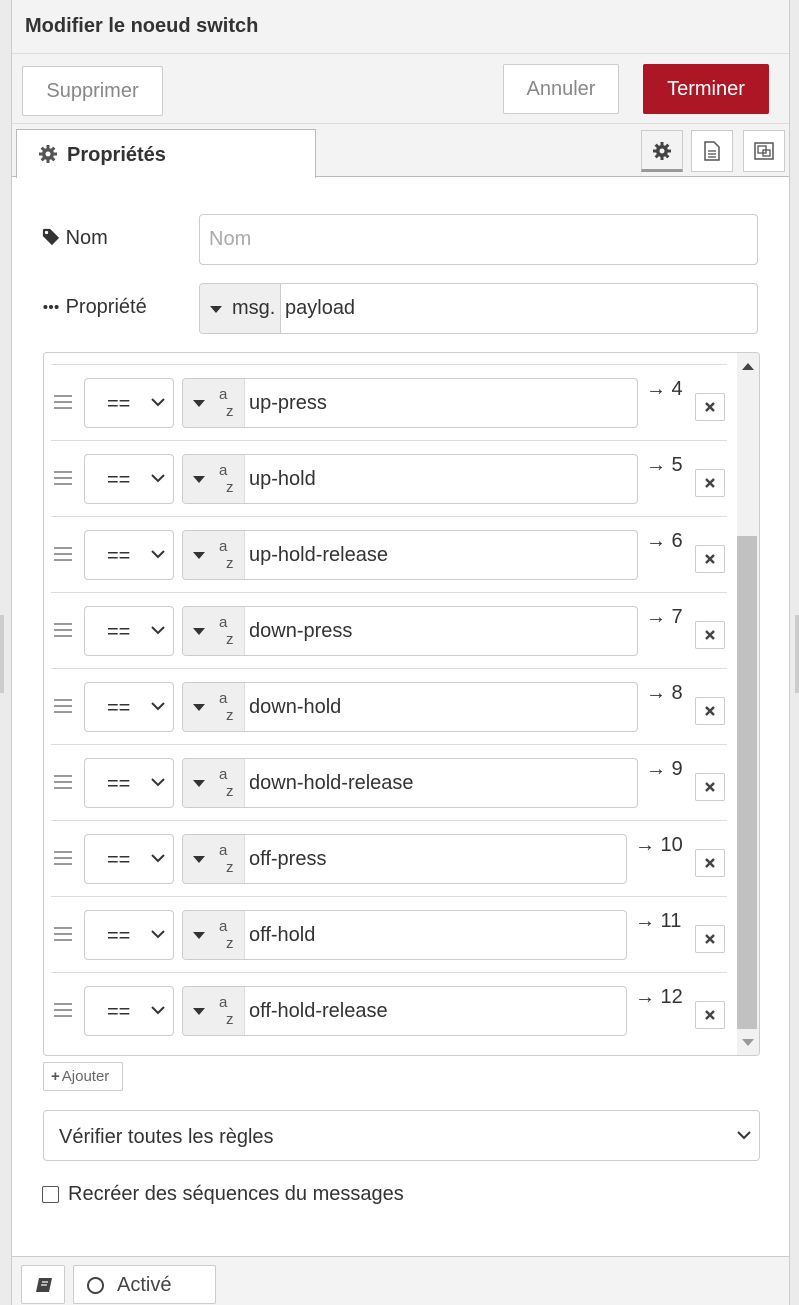 The width and height of the screenshot is (799, 1305). Describe the element at coordinates (706, 89) in the screenshot. I see `done-button: Terminer` at that location.